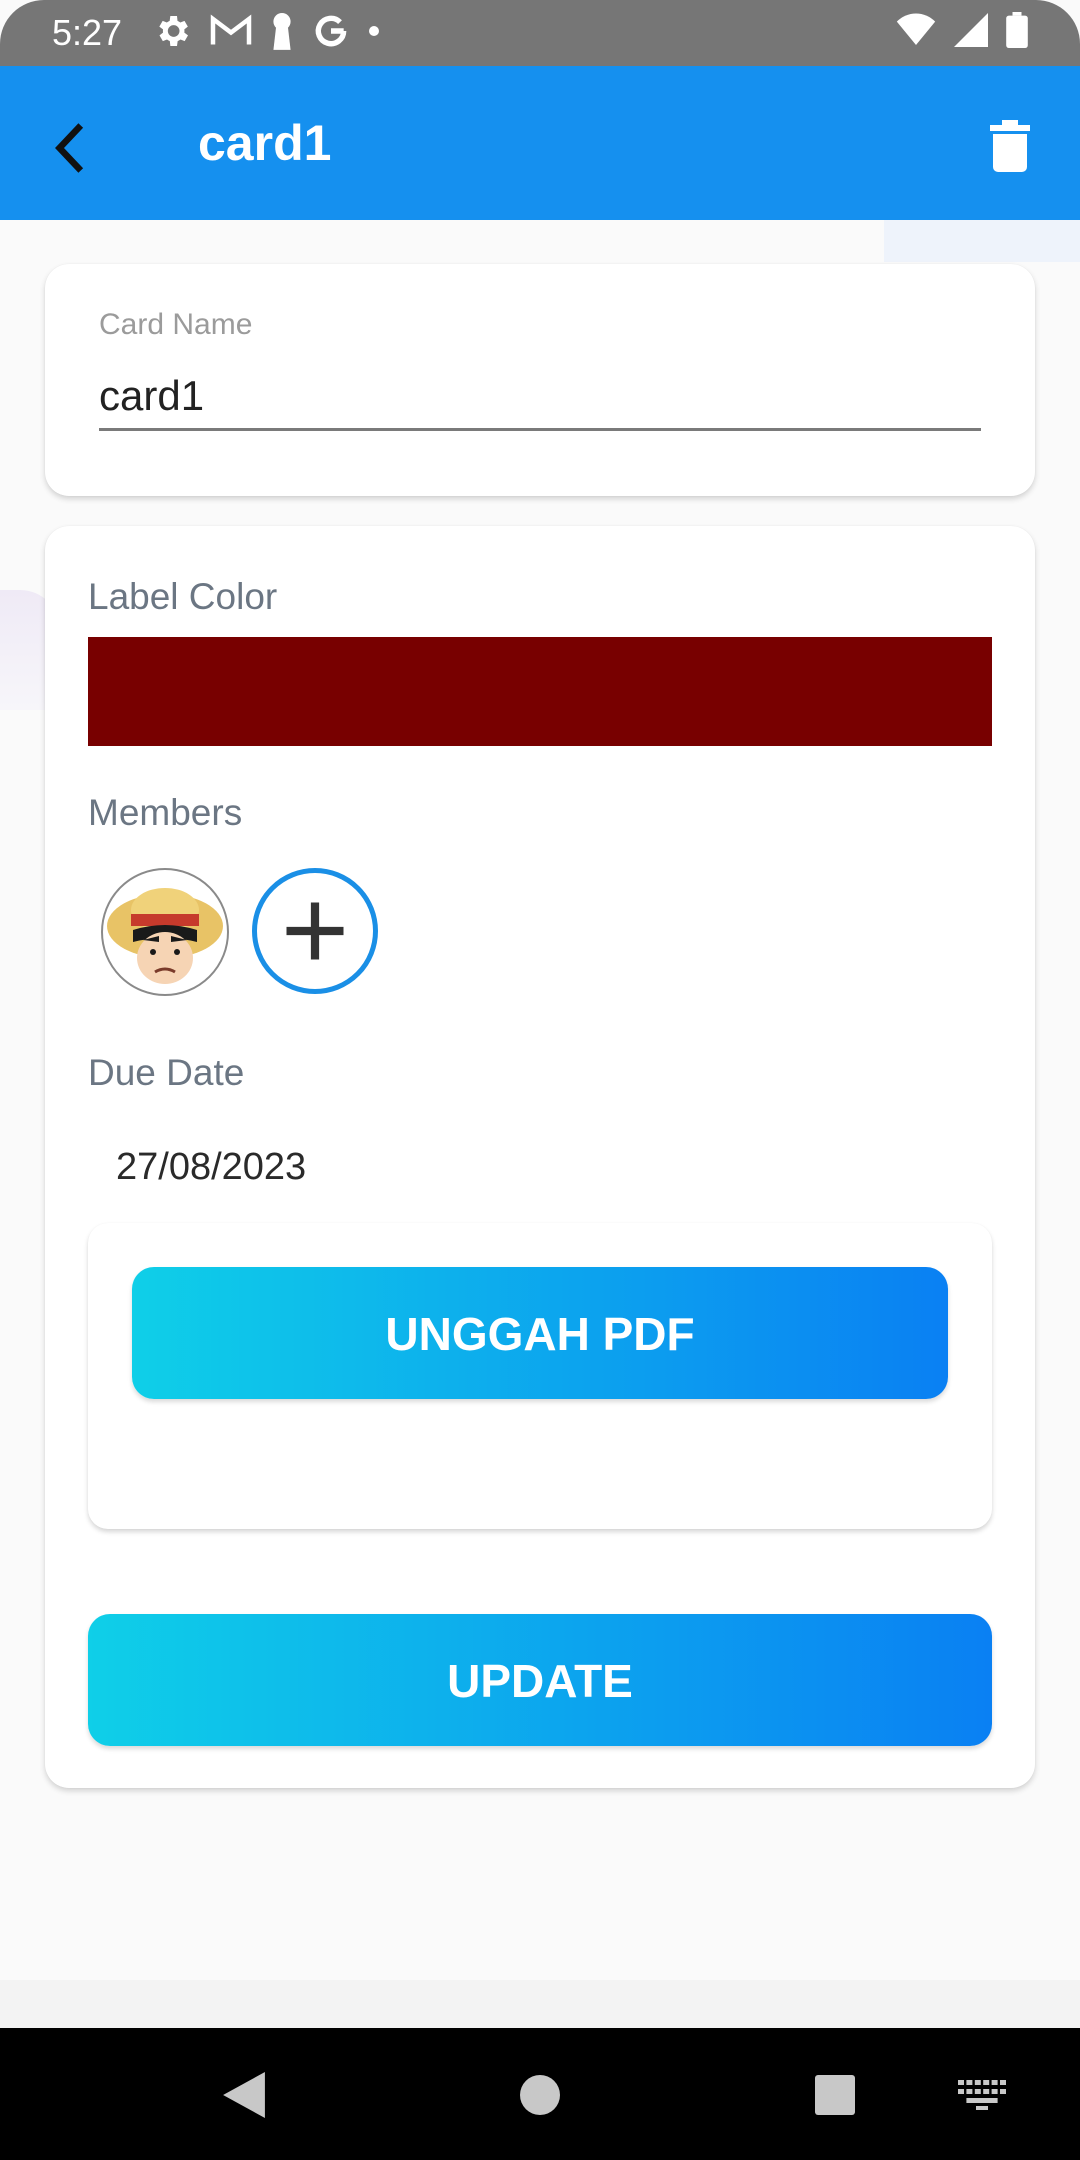  I want to click on status-time: 5:27, so click(87, 32).